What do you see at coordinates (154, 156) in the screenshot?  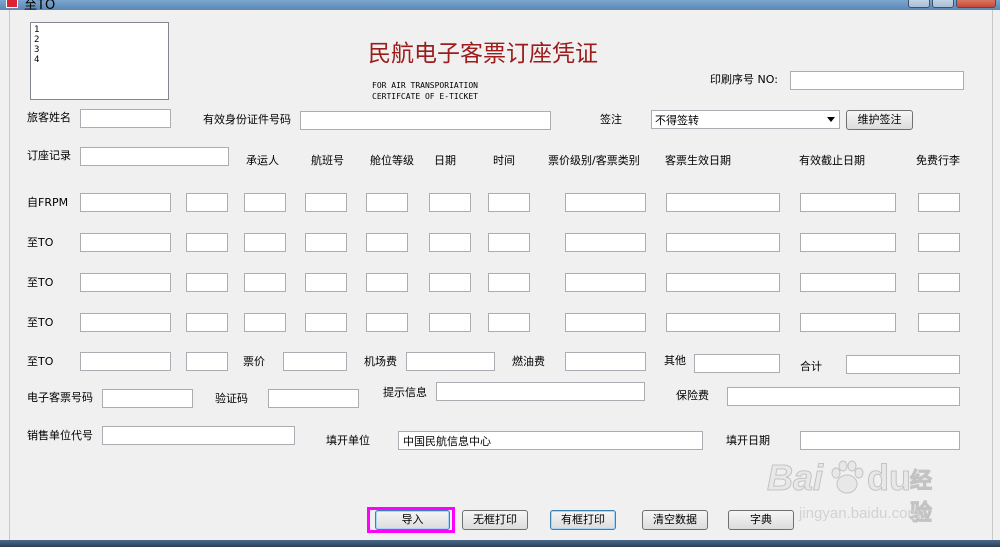 I see `booking-record-input` at bounding box center [154, 156].